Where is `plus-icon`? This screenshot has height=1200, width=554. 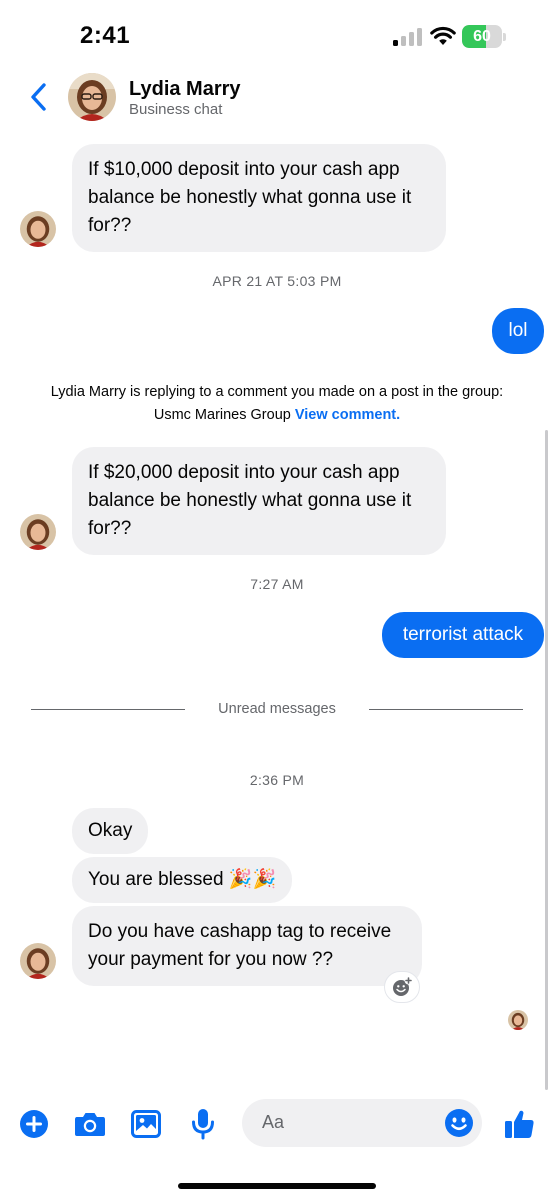
plus-icon is located at coordinates (34, 1124).